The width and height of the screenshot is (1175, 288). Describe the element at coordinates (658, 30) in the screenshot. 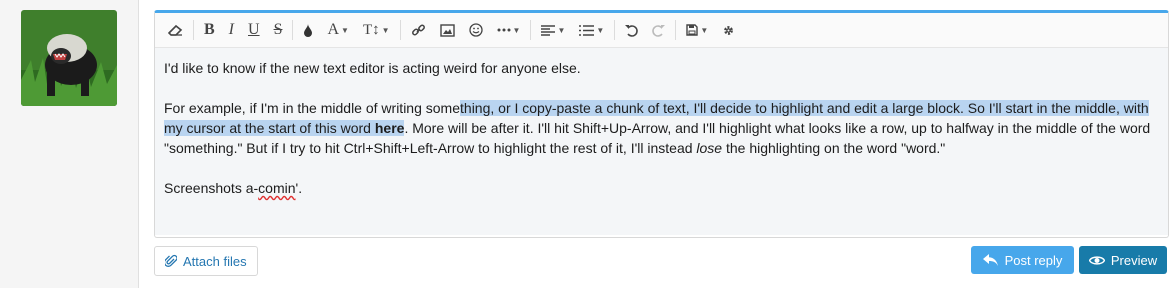

I see `redo-icon` at that location.